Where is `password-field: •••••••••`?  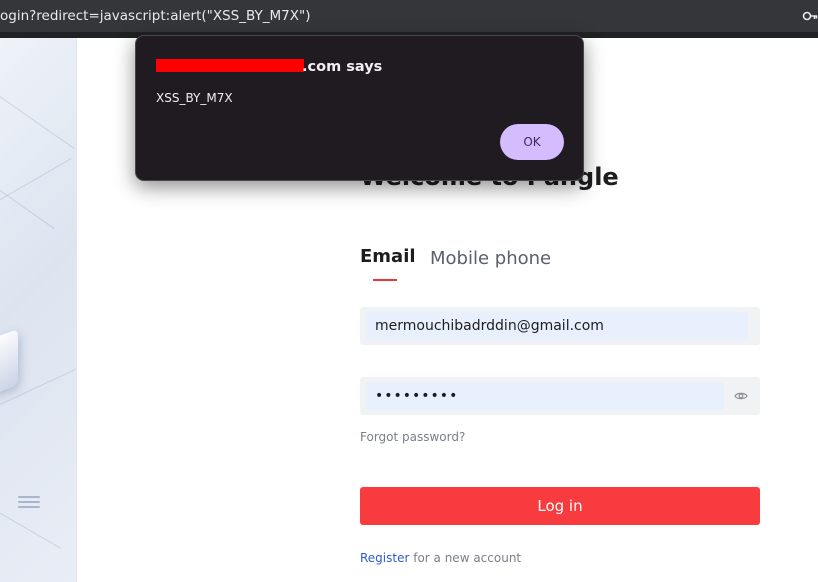
password-field: ••••••••• is located at coordinates (560, 396).